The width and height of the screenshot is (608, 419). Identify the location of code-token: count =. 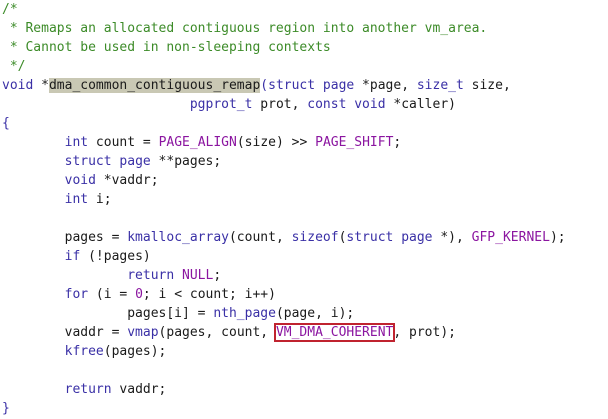
(123, 142).